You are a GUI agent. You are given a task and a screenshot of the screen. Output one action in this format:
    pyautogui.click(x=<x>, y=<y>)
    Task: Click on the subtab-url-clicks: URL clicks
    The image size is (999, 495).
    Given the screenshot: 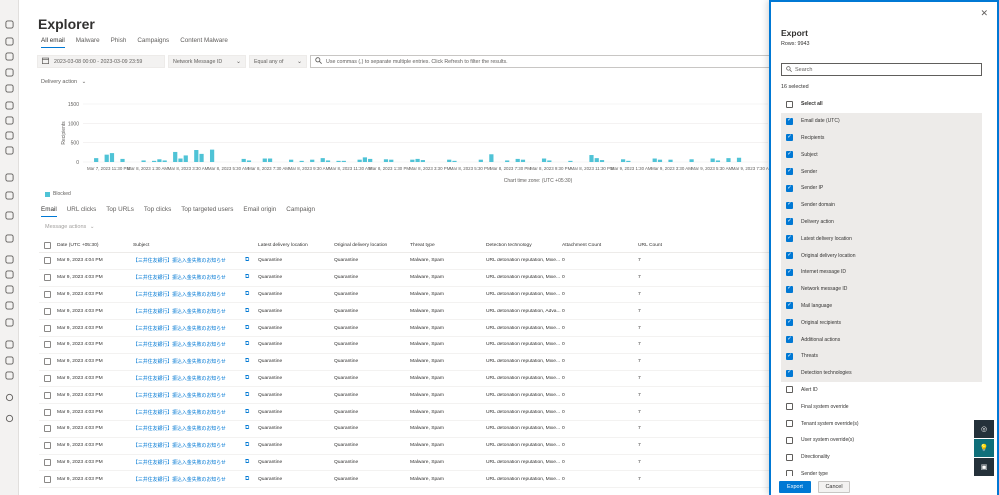 What is the action you would take?
    pyautogui.click(x=82, y=211)
    